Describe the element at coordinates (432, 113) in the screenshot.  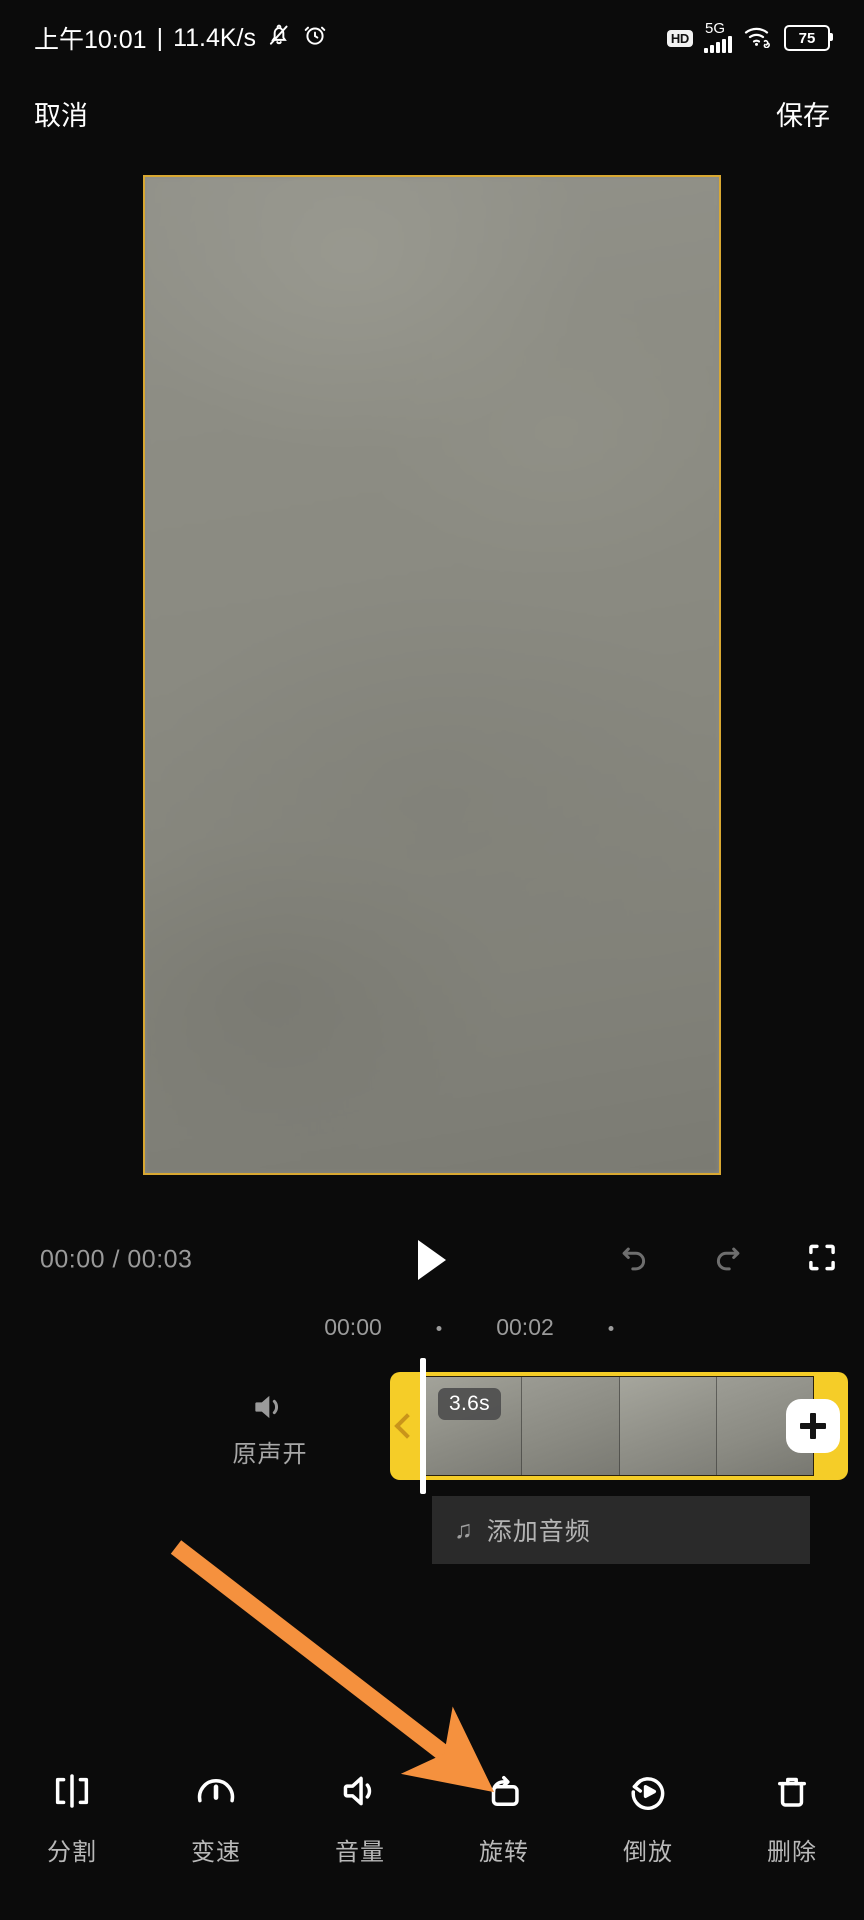
I see `top-action-bar: 取消 保存` at that location.